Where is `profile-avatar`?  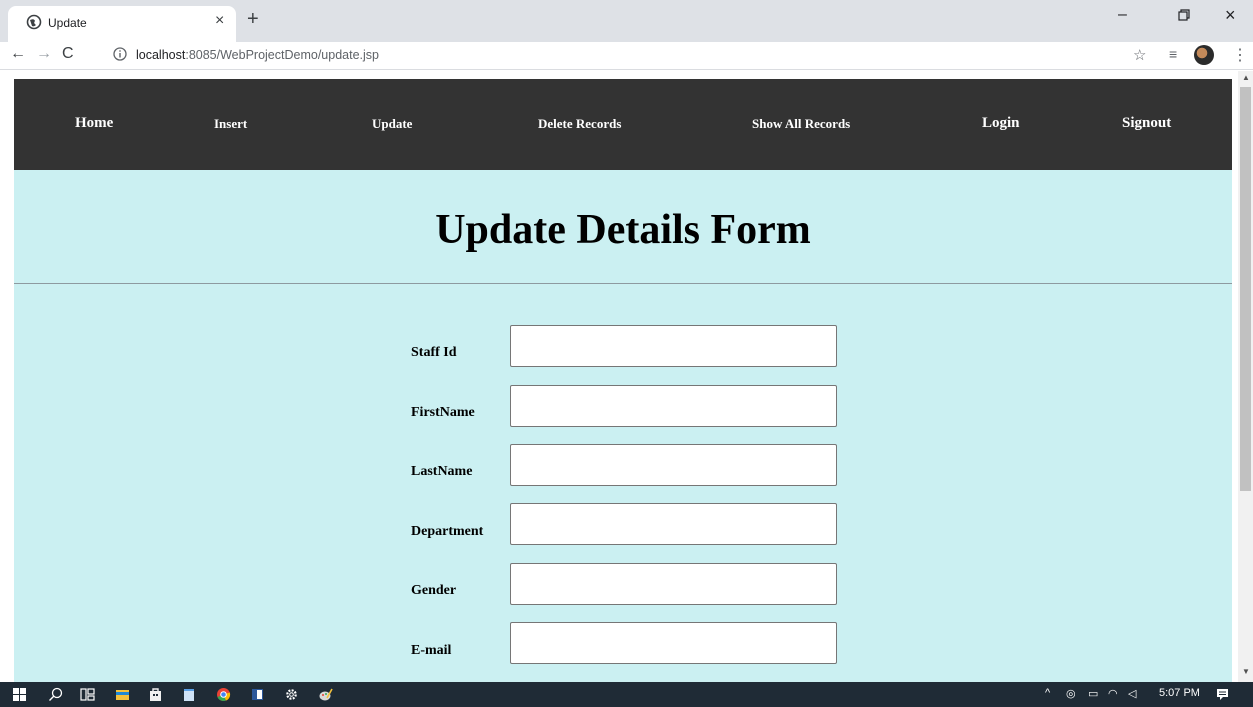
profile-avatar is located at coordinates (1204, 55).